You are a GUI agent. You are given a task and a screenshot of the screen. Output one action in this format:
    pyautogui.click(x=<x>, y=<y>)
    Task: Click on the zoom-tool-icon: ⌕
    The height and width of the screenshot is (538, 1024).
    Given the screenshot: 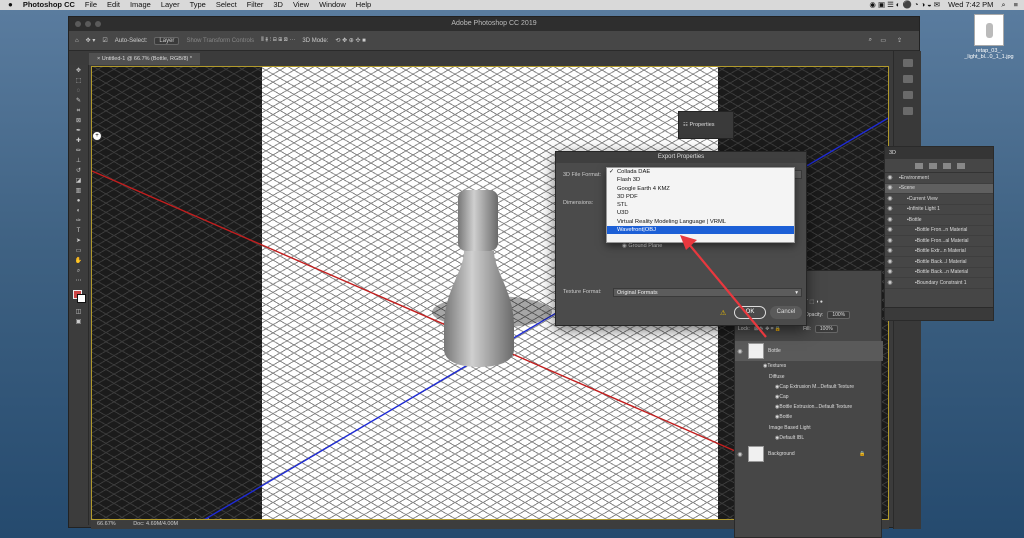 What is the action you would take?
    pyautogui.click(x=79, y=271)
    